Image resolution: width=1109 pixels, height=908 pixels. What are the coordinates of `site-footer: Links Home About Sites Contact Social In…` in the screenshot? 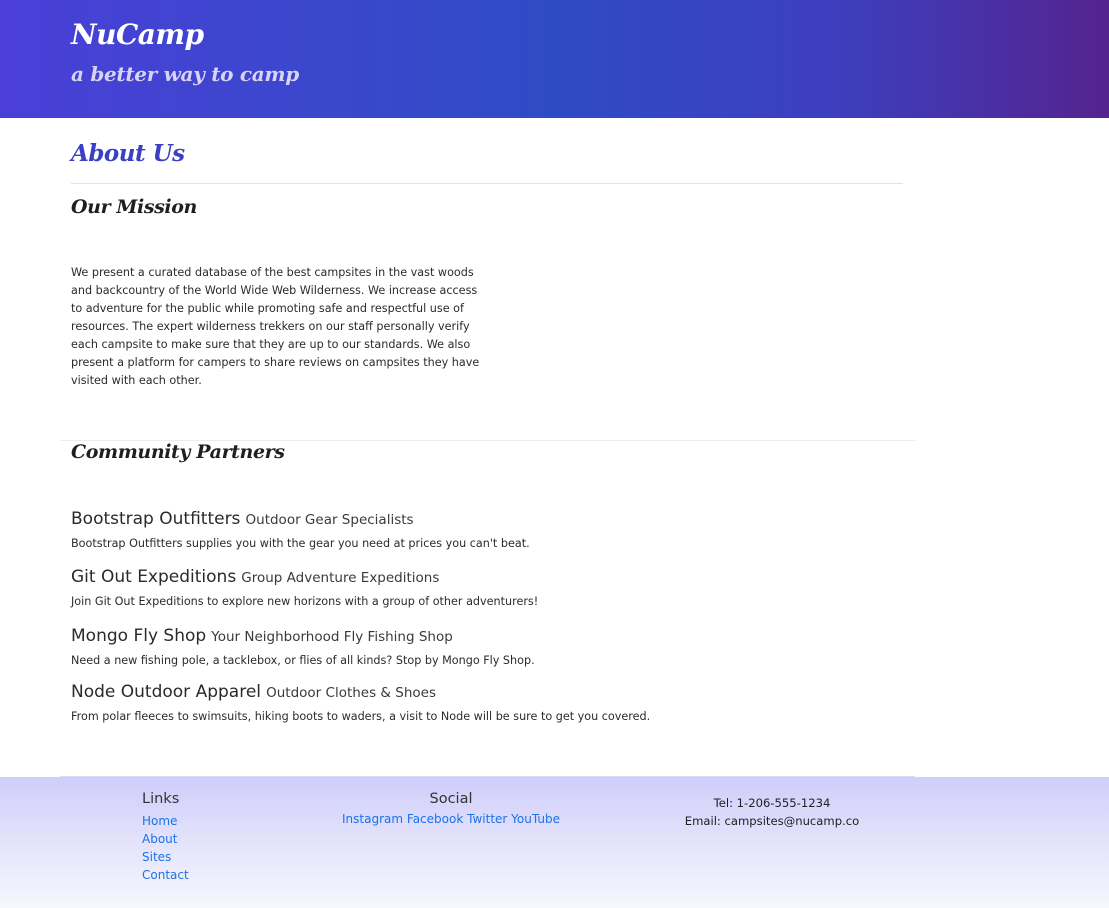 It's located at (554, 842).